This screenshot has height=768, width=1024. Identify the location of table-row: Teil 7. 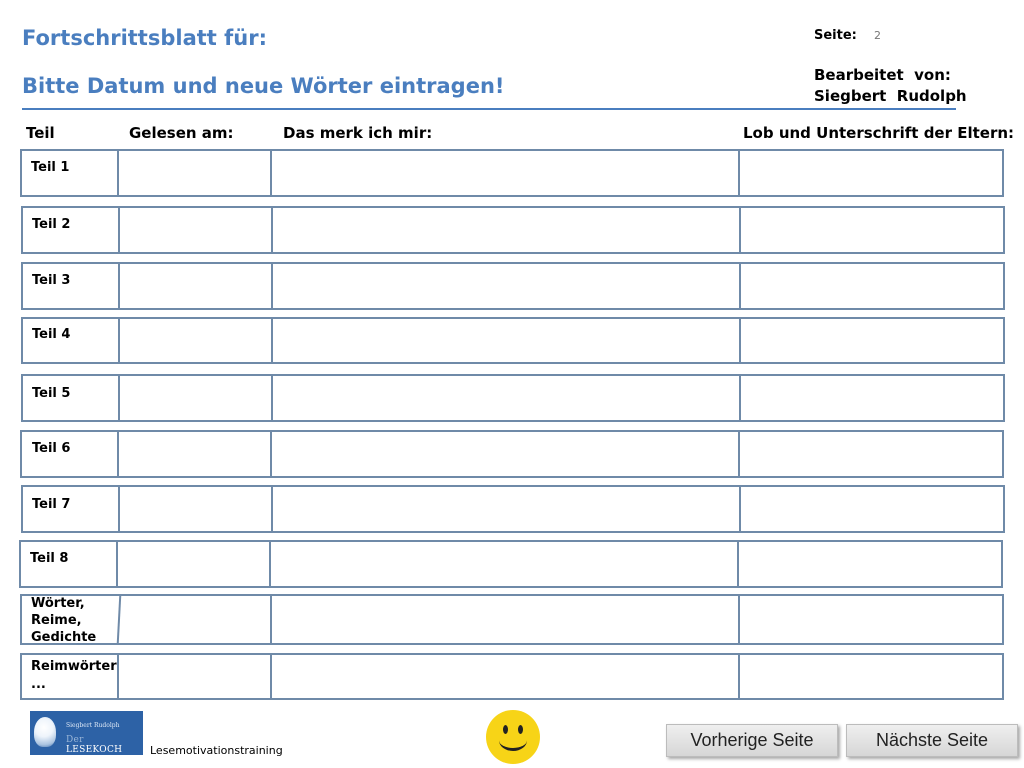
(513, 509).